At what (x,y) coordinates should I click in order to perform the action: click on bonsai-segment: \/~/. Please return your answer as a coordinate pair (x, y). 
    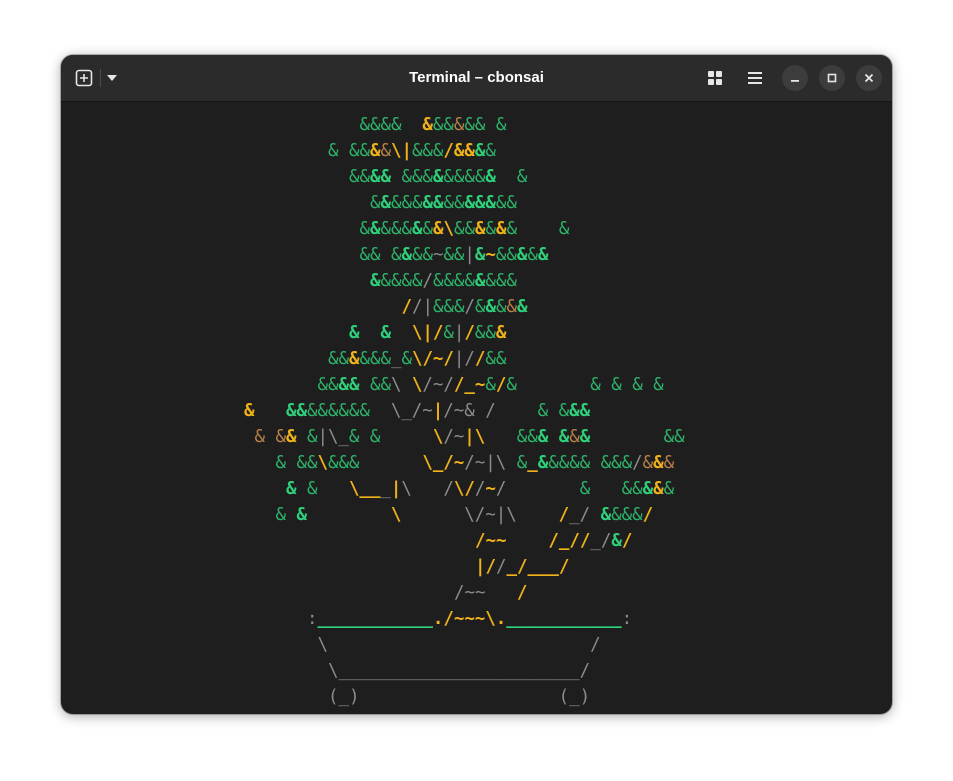
    Looking at the image, I should click on (432, 359).